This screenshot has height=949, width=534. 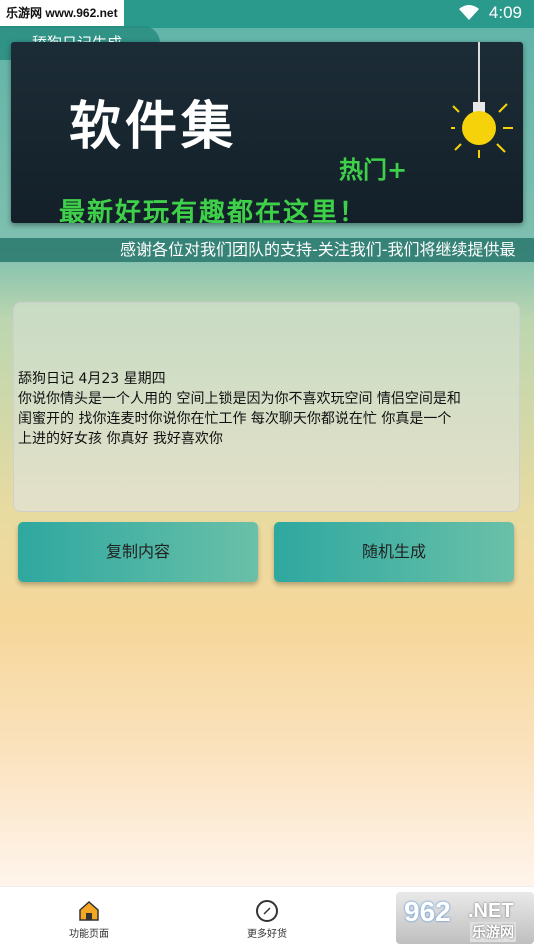 What do you see at coordinates (92, 379) in the screenshot?
I see `diary-line: 舔狗日记 4月23 星期四` at bounding box center [92, 379].